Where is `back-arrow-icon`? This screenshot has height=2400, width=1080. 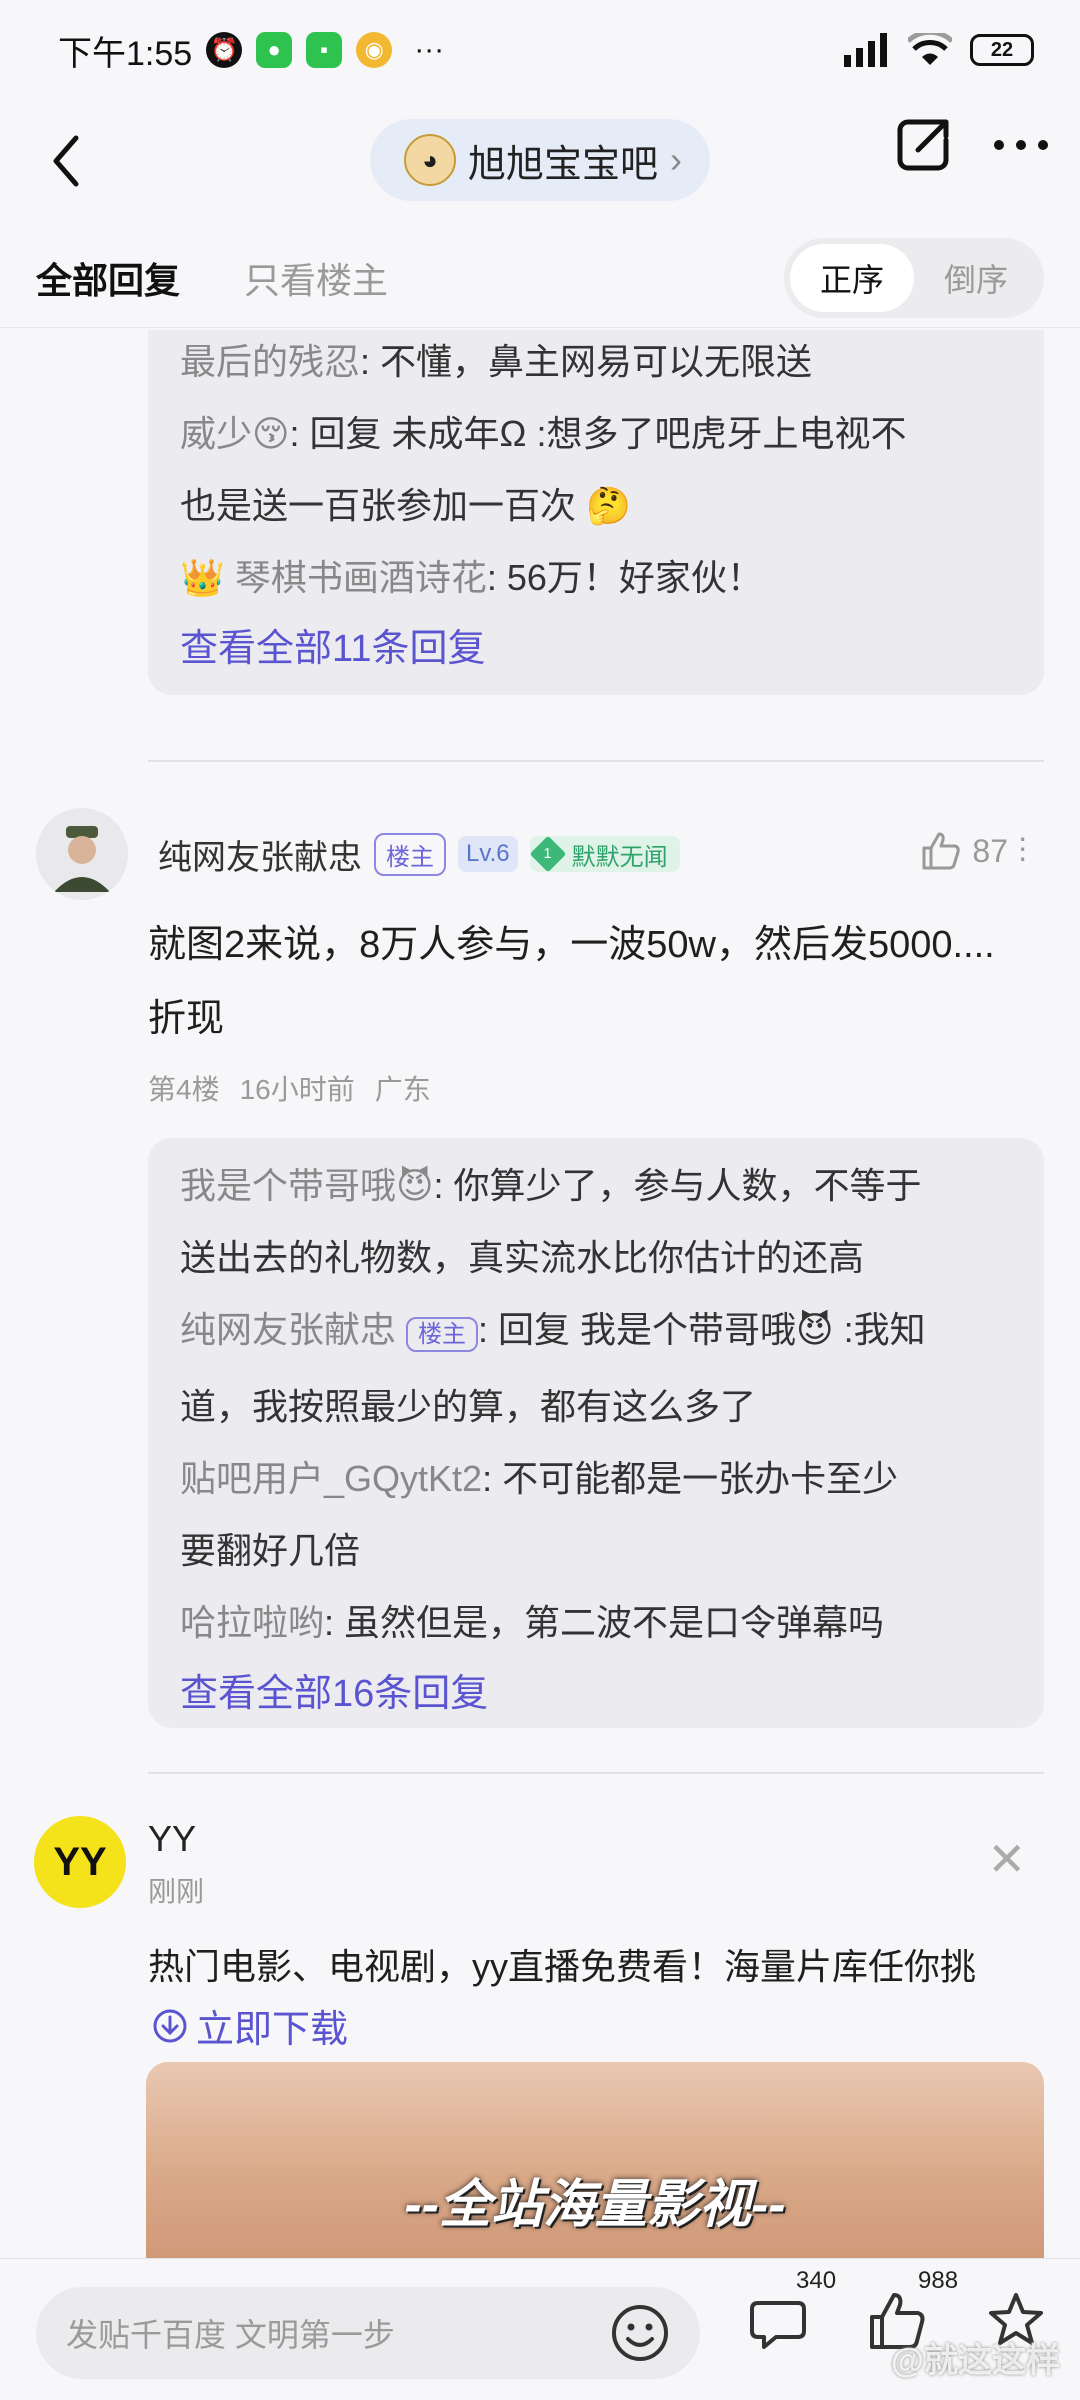
back-arrow-icon is located at coordinates (70, 161).